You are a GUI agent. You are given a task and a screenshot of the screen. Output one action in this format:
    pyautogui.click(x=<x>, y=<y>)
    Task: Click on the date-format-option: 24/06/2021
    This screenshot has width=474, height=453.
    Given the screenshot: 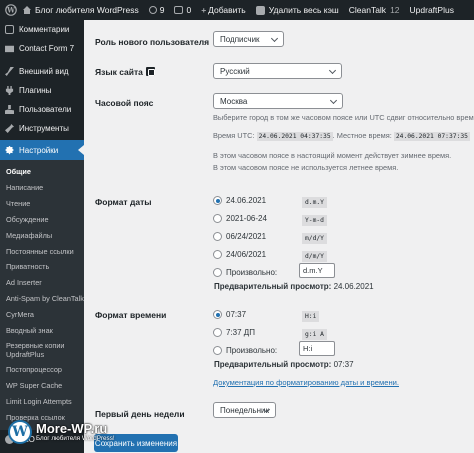 What is the action you would take?
    pyautogui.click(x=239, y=254)
    